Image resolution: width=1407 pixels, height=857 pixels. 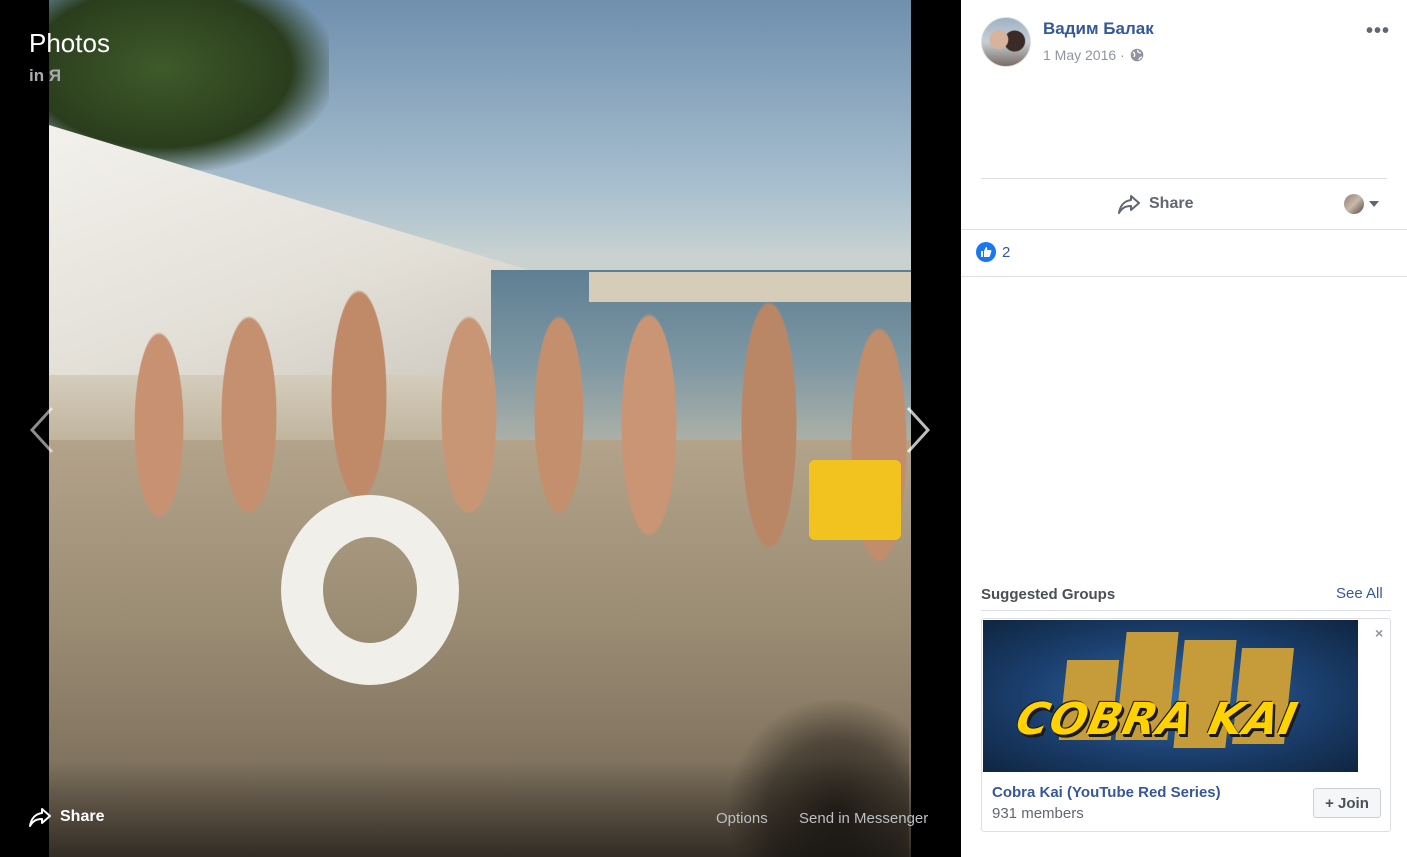 I want to click on group-name-link: Cobra Kai (YouTube Red Series), so click(x=1106, y=792).